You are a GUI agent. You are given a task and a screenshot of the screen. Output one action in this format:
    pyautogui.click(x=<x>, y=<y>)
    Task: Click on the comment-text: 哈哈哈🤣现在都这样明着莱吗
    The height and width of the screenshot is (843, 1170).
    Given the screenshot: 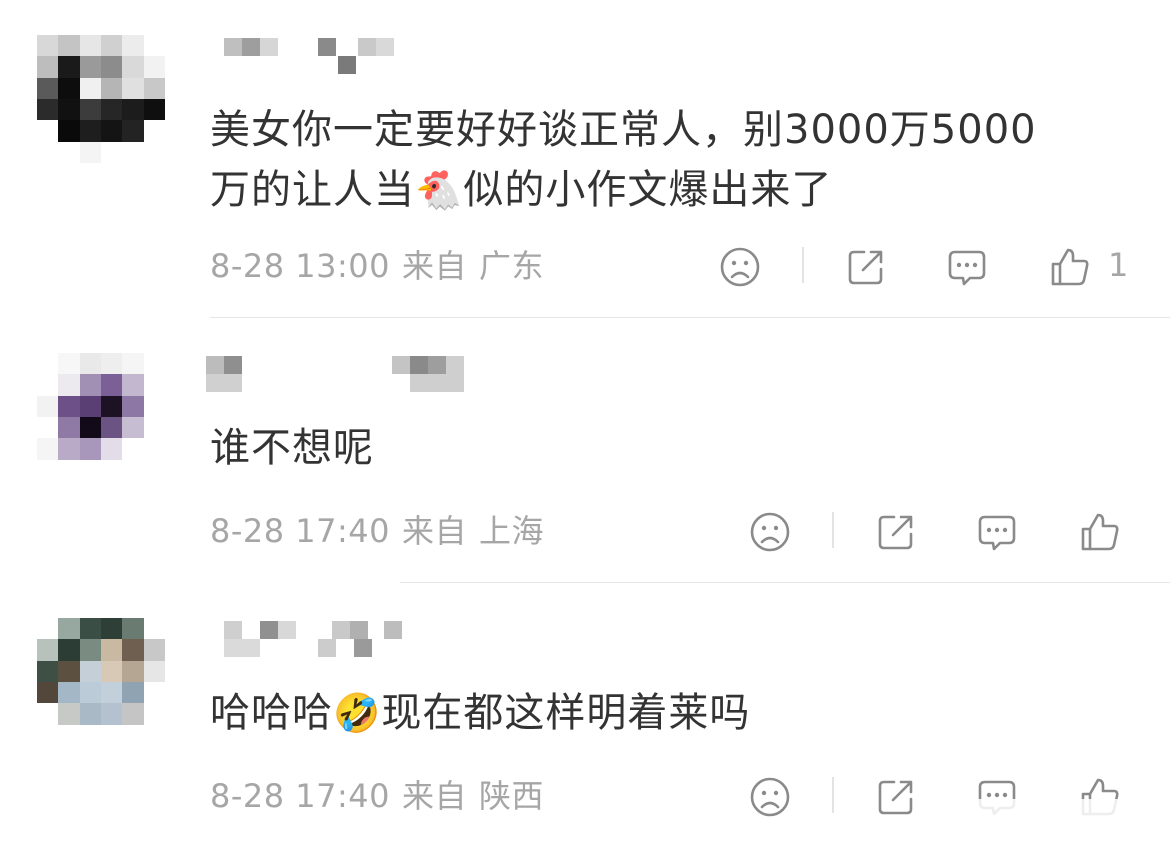 What is the action you would take?
    pyautogui.click(x=675, y=713)
    